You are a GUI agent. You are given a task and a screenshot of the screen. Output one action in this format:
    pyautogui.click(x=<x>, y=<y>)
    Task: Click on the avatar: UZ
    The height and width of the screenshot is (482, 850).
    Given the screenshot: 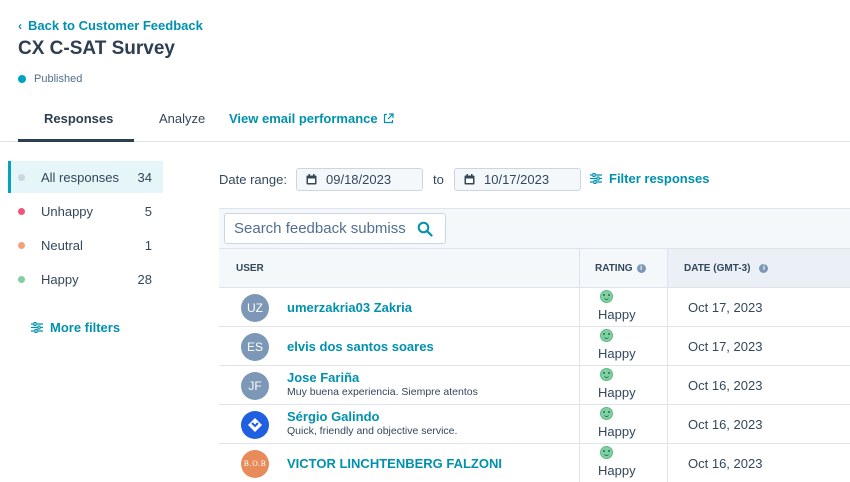 What is the action you would take?
    pyautogui.click(x=255, y=308)
    